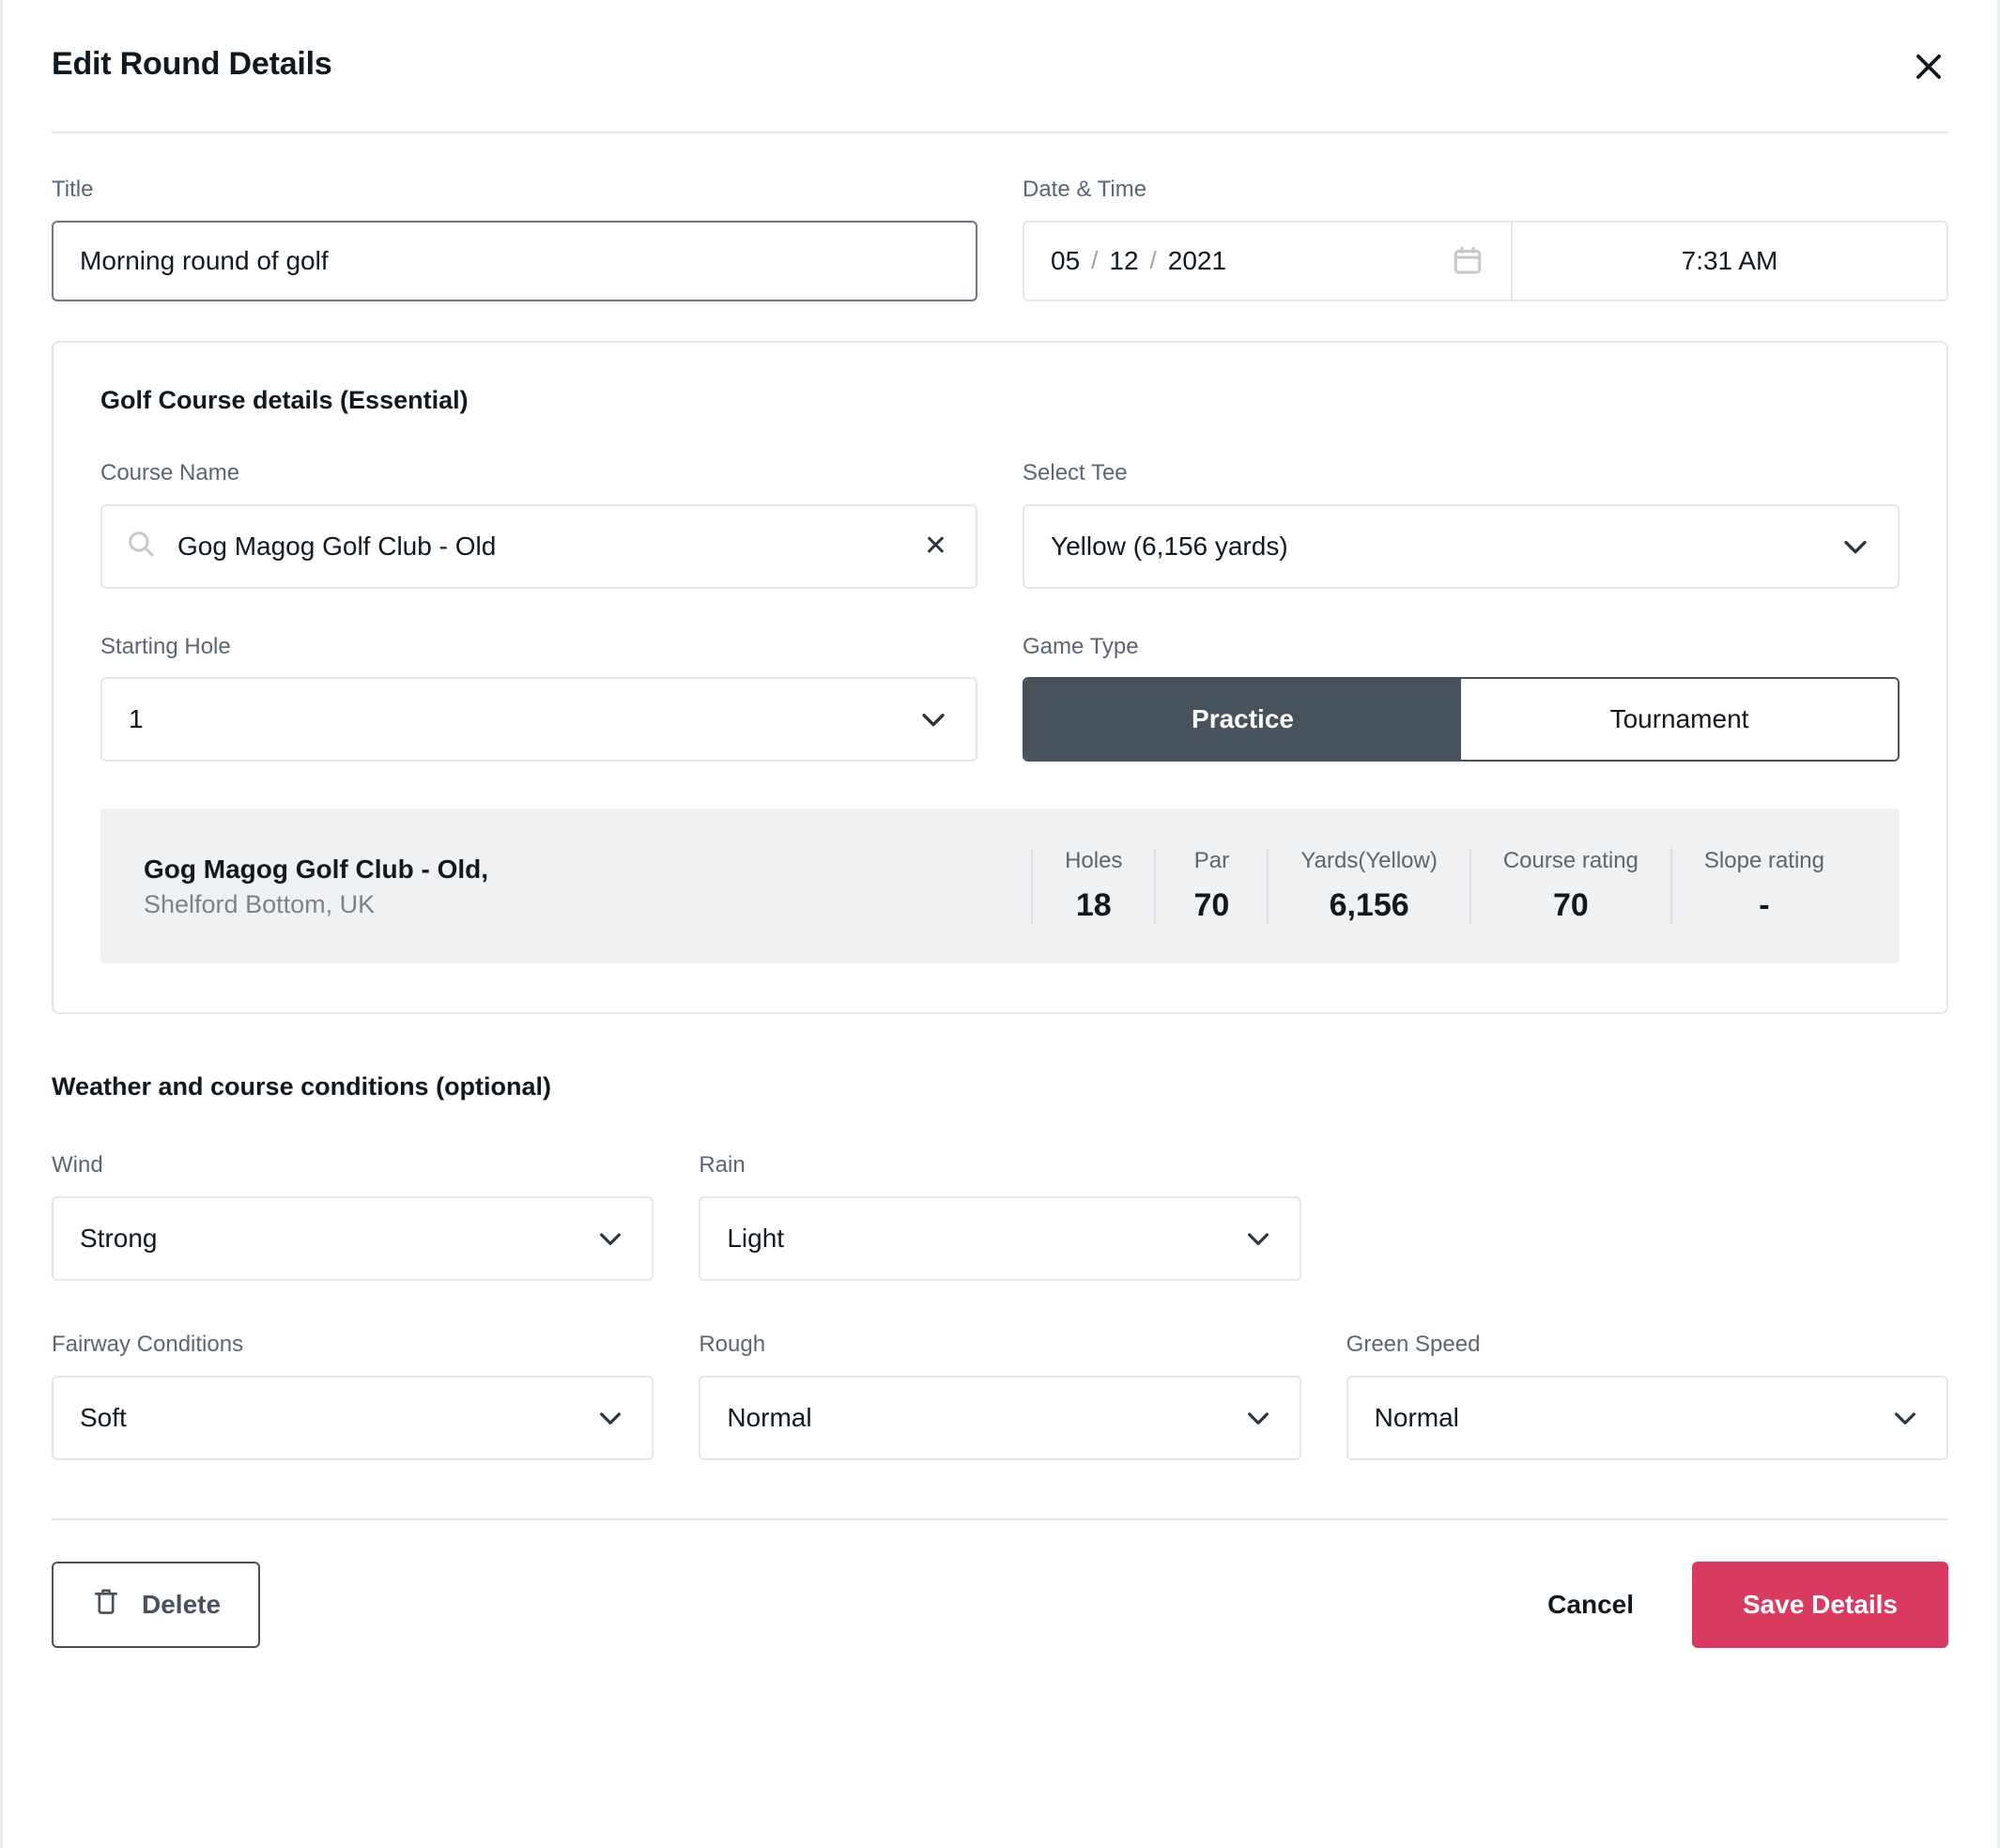 The height and width of the screenshot is (1848, 2000). What do you see at coordinates (1268, 261) in the screenshot?
I see `date-input: 05 / 12 / 2021` at bounding box center [1268, 261].